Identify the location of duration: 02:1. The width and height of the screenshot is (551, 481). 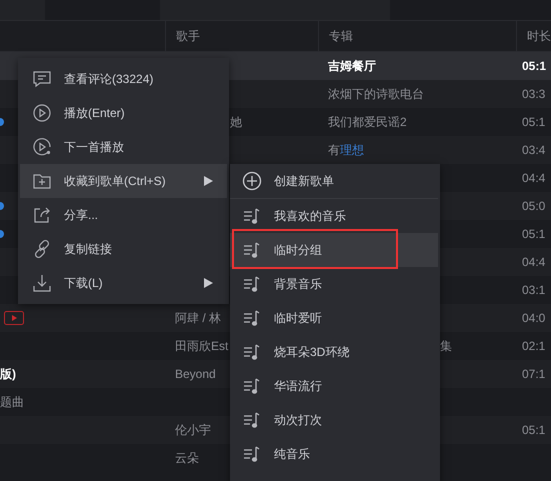
(534, 346).